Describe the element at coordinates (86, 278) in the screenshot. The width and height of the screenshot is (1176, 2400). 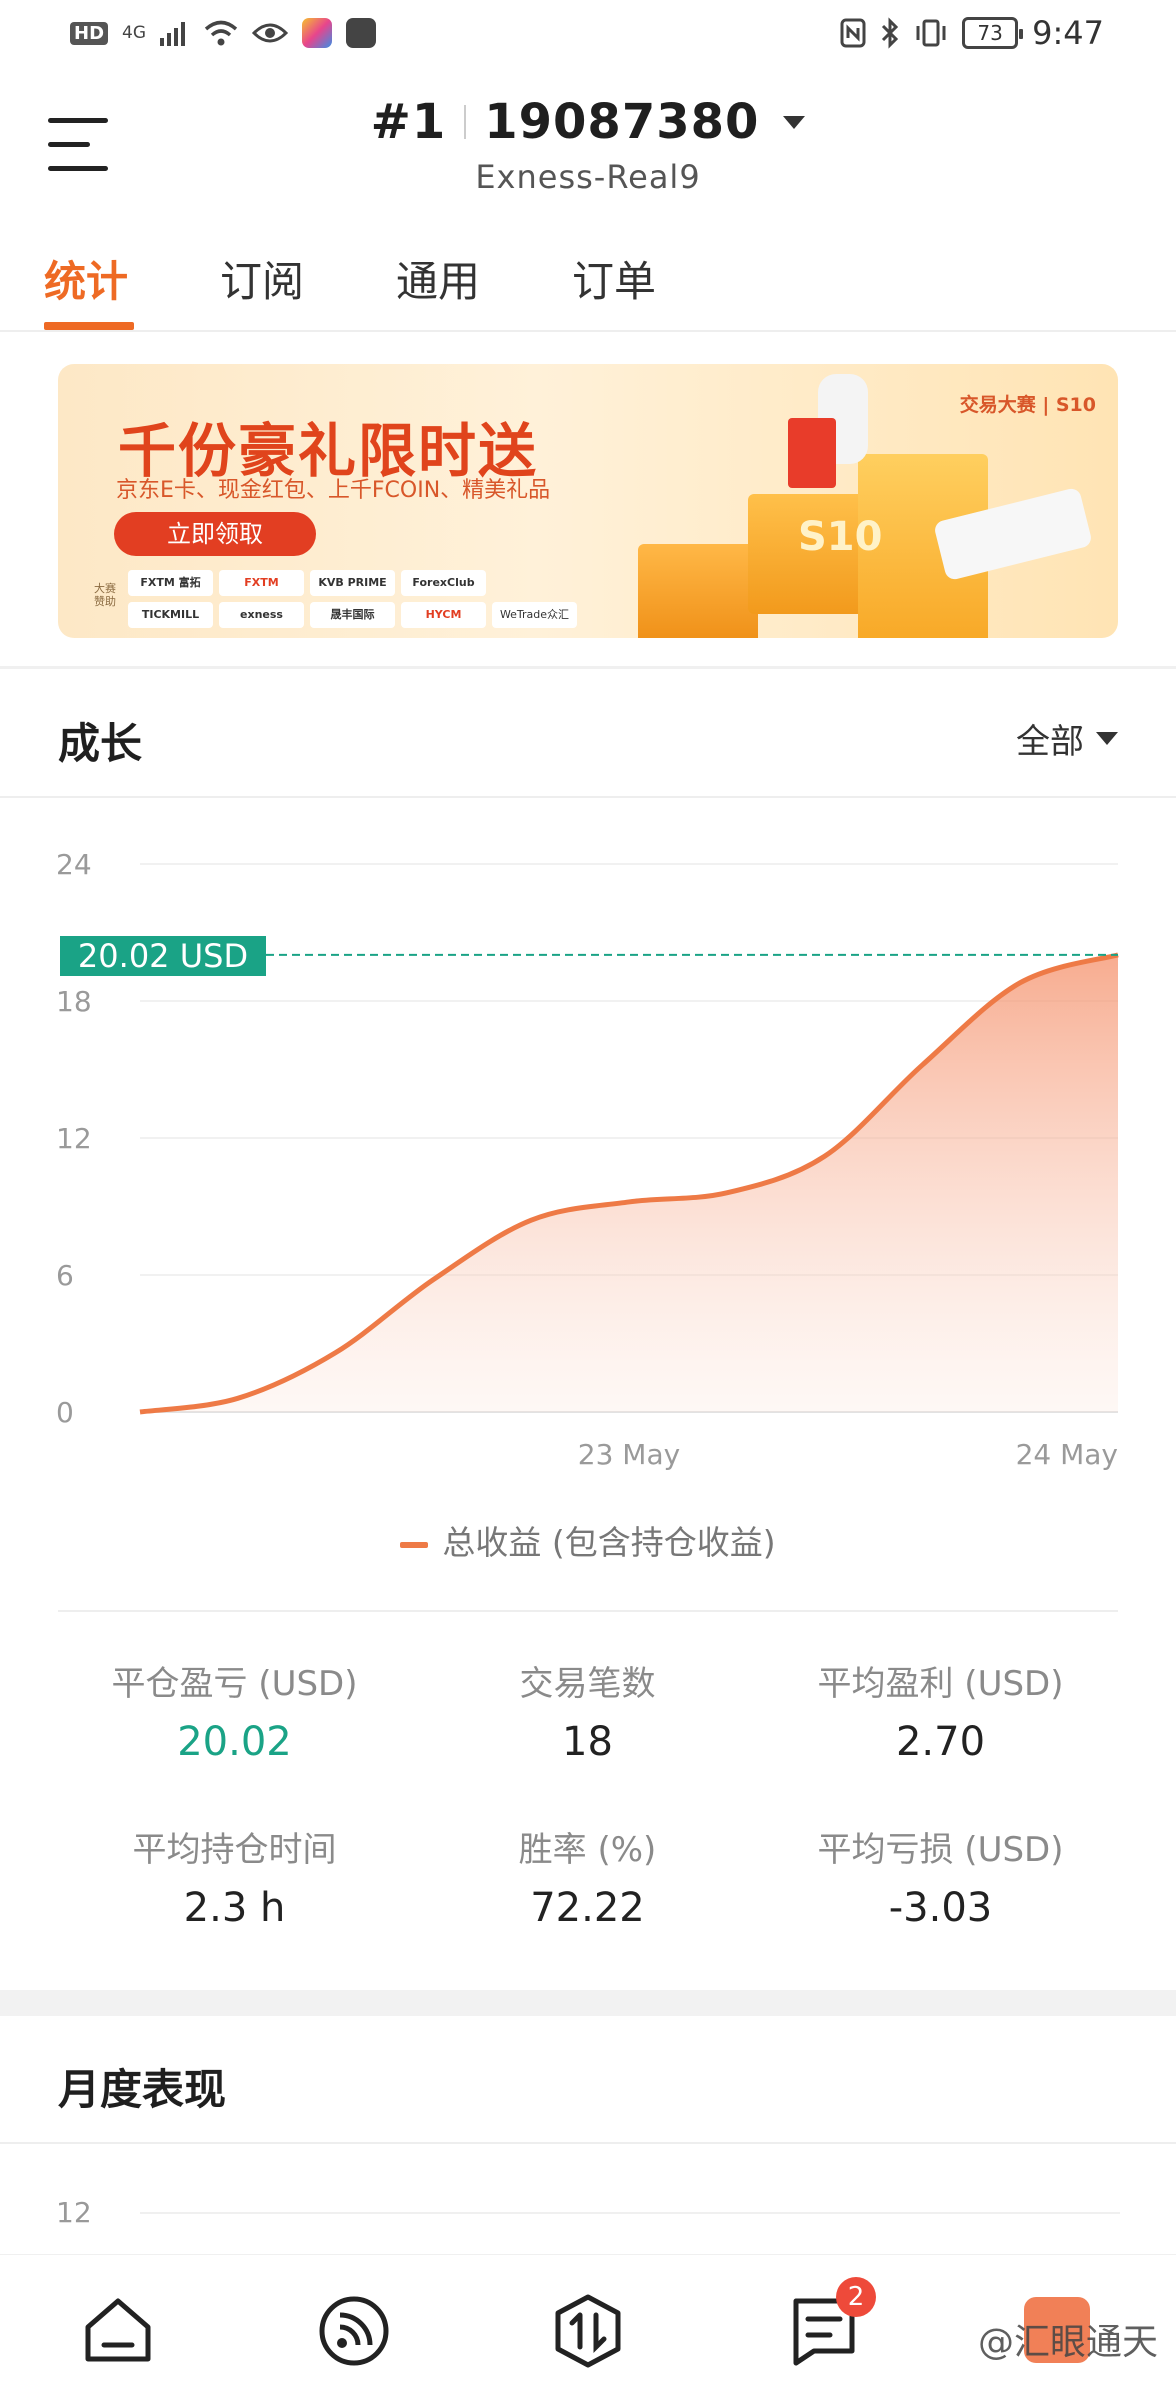
I see `tab-statistics: 统计` at that location.